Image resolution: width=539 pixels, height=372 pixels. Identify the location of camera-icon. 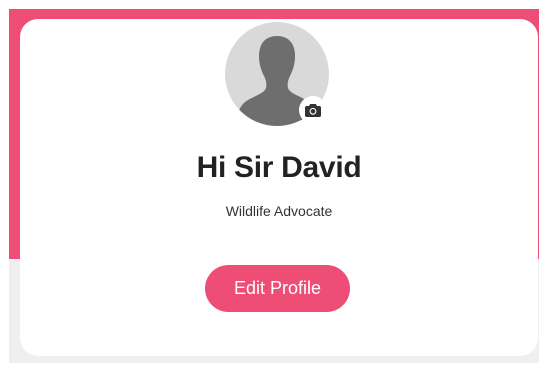
(313, 110).